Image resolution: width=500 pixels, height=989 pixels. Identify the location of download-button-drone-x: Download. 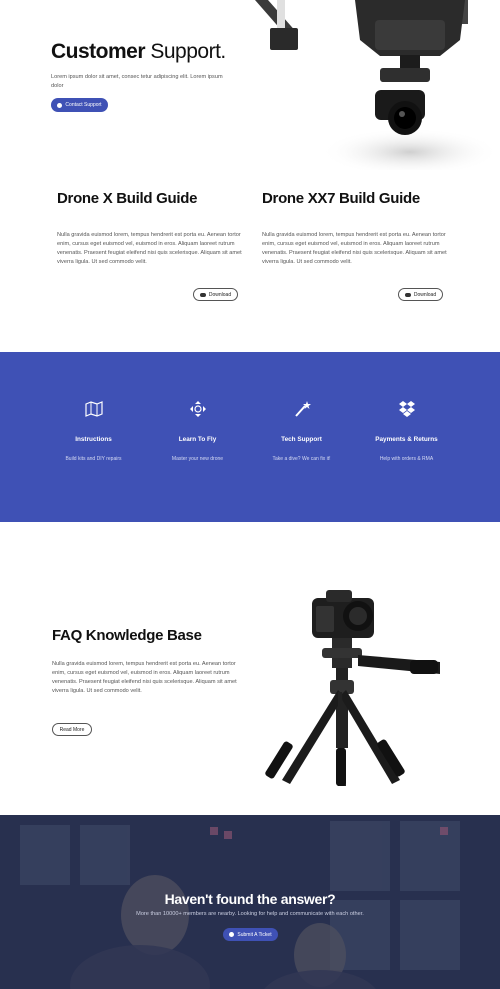
(215, 294).